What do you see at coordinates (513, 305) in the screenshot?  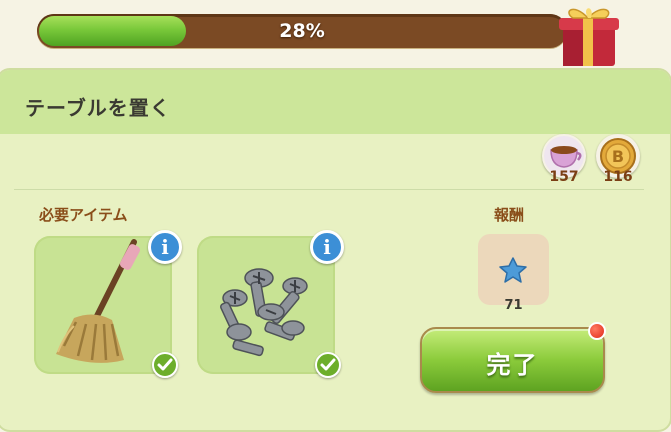 I see `reward-count: 71` at bounding box center [513, 305].